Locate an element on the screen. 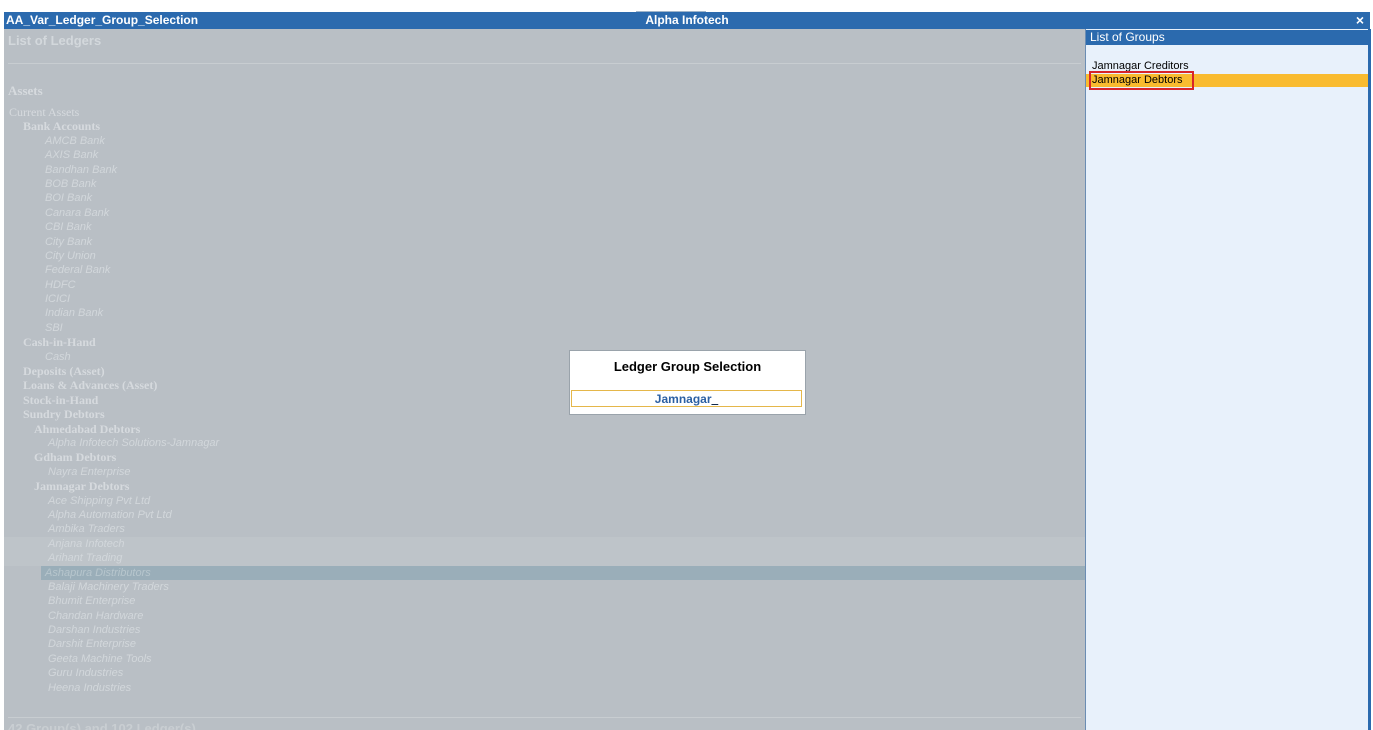 This screenshot has width=1373, height=730. section-heading: Assets is located at coordinates (25, 90).